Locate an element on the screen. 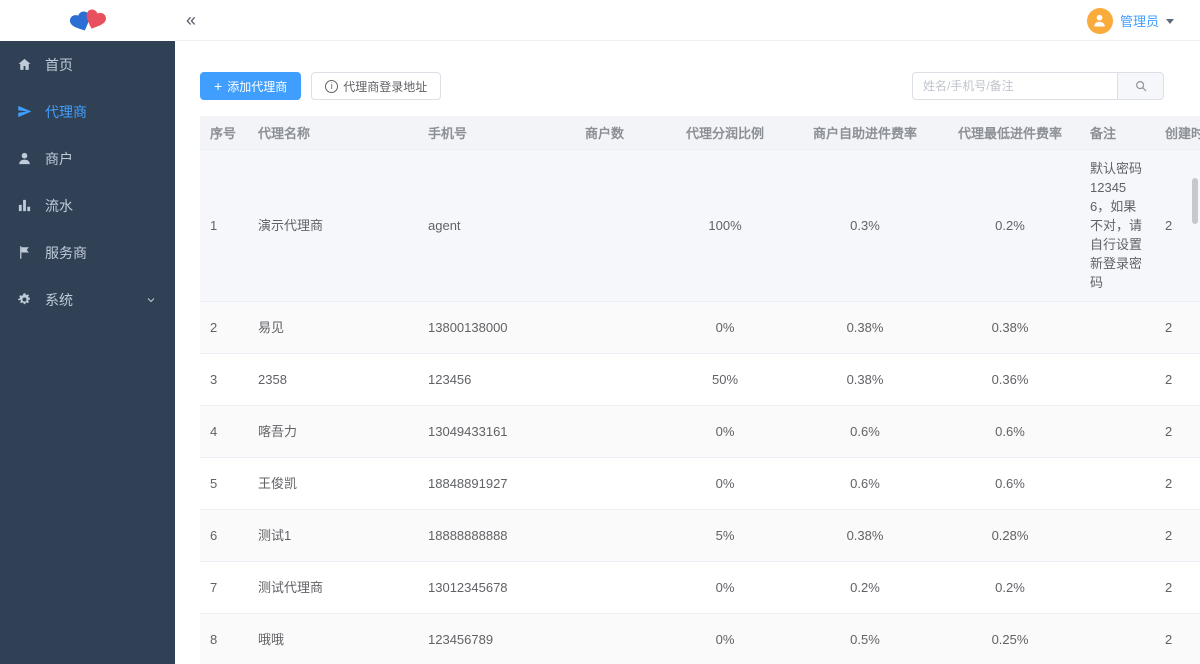 The height and width of the screenshot is (664, 1200). sidebar-item-flows: 流水 is located at coordinates (87, 205).